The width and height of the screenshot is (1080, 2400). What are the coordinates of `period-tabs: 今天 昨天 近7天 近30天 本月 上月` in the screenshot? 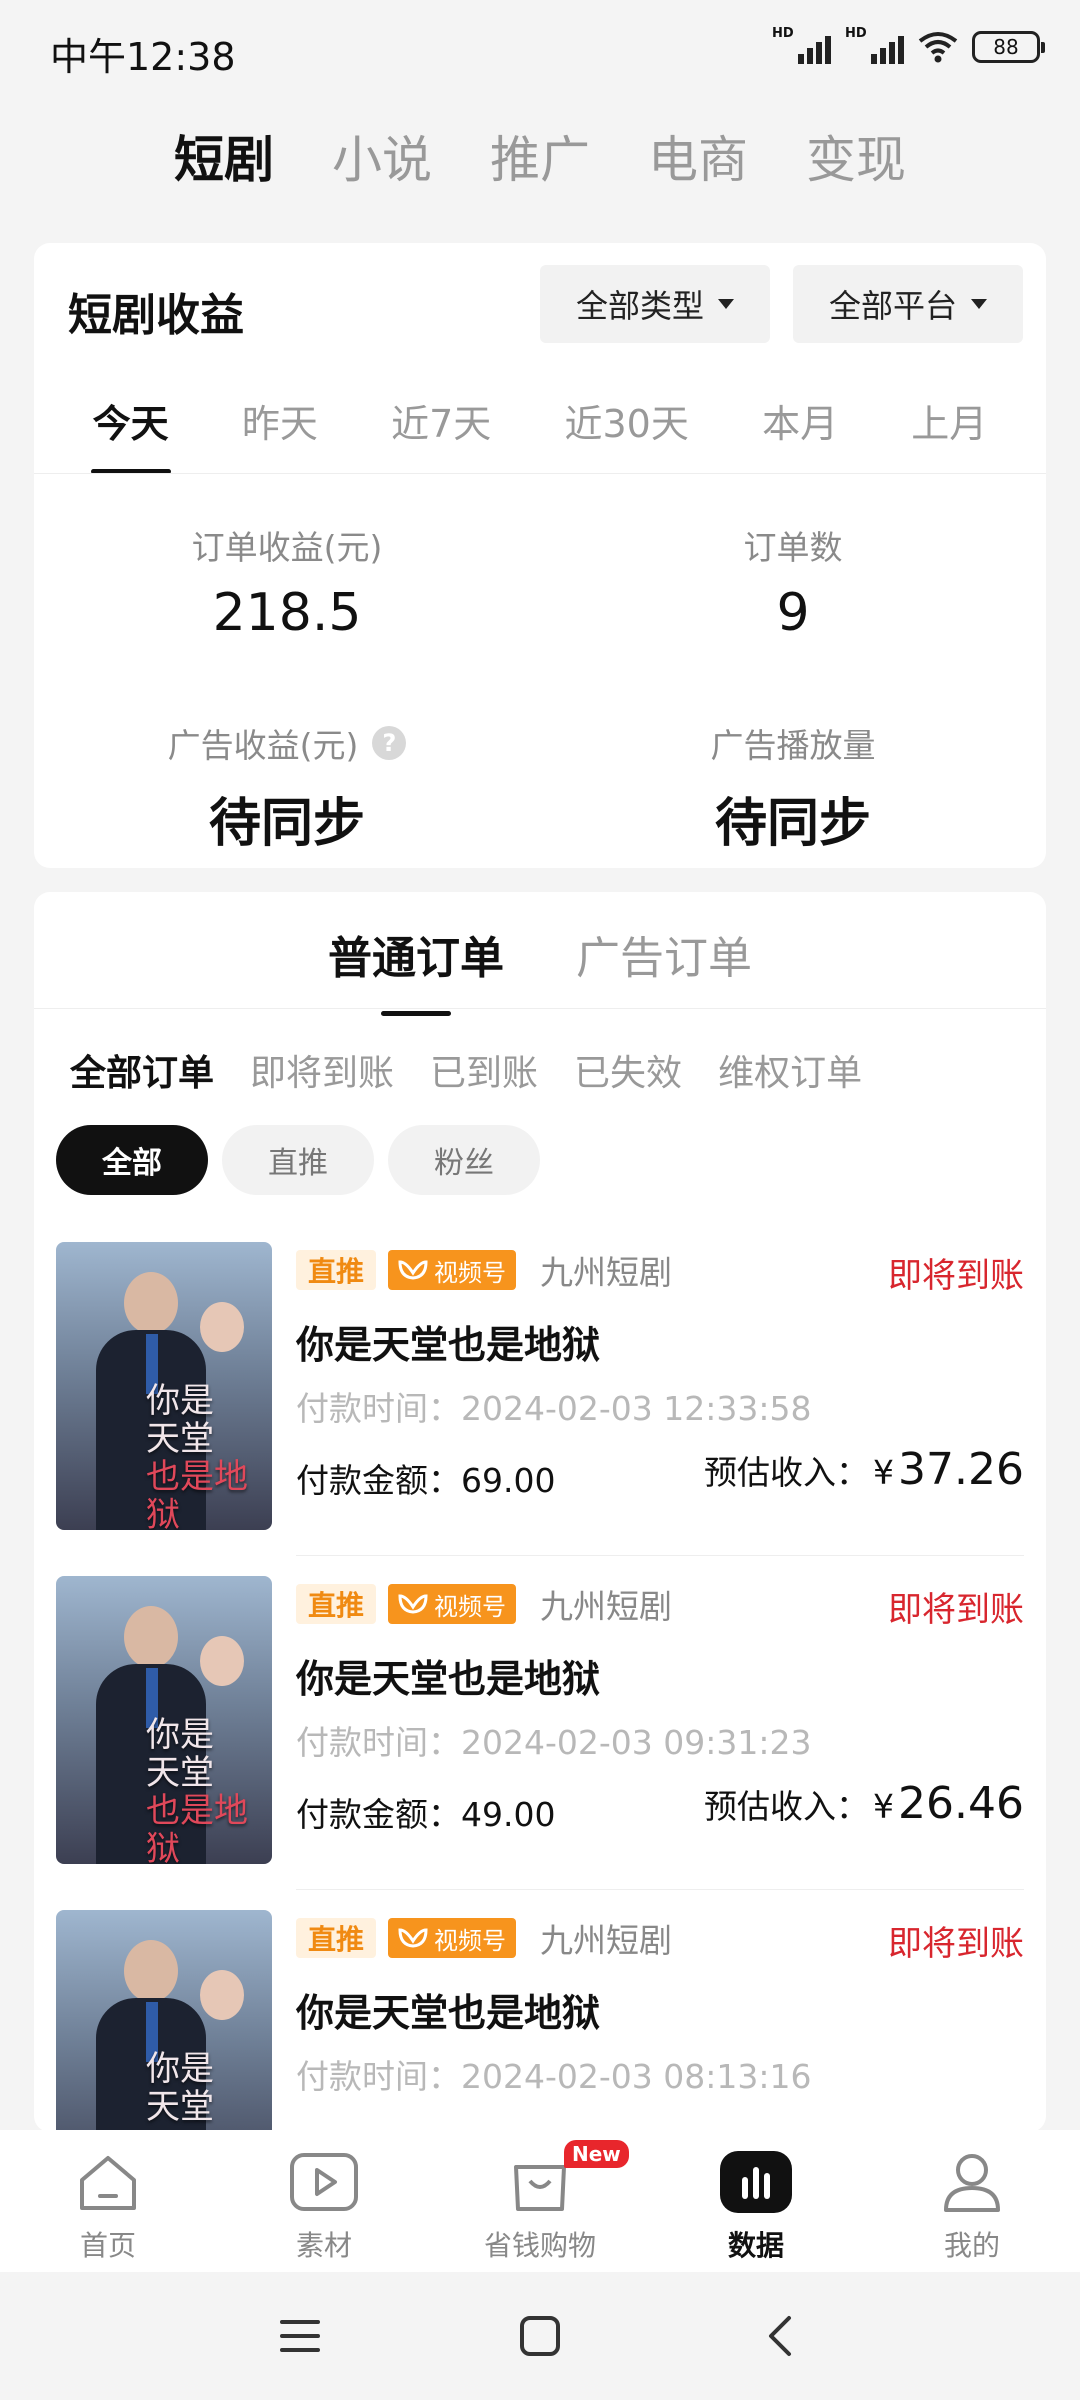 It's located at (540, 433).